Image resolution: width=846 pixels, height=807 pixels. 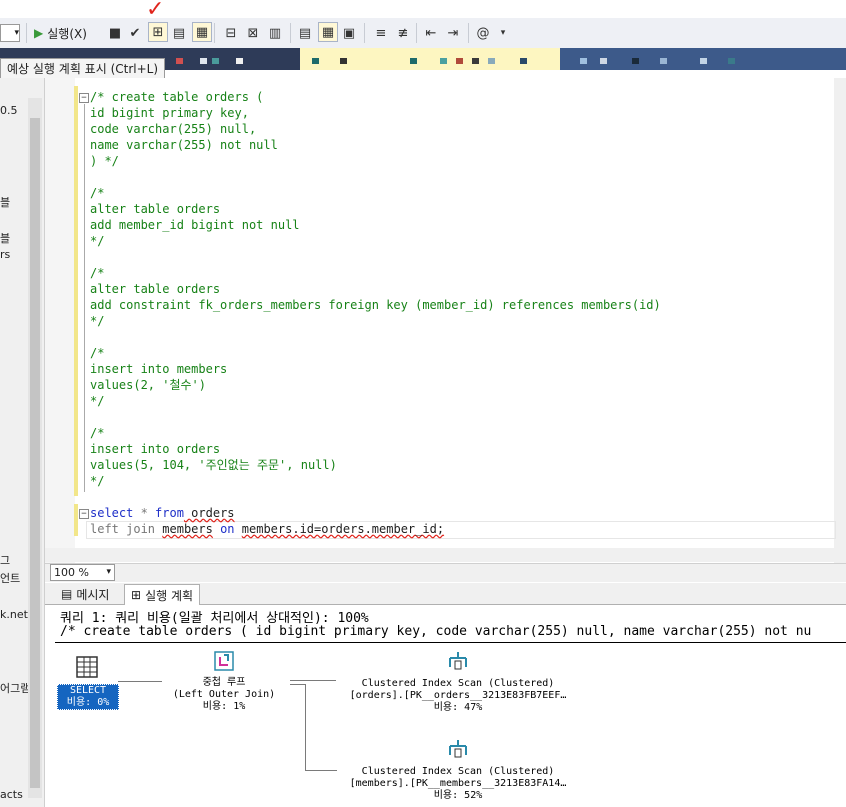 What do you see at coordinates (71, 572) in the screenshot?
I see `zoom-value: 100 %` at bounding box center [71, 572].